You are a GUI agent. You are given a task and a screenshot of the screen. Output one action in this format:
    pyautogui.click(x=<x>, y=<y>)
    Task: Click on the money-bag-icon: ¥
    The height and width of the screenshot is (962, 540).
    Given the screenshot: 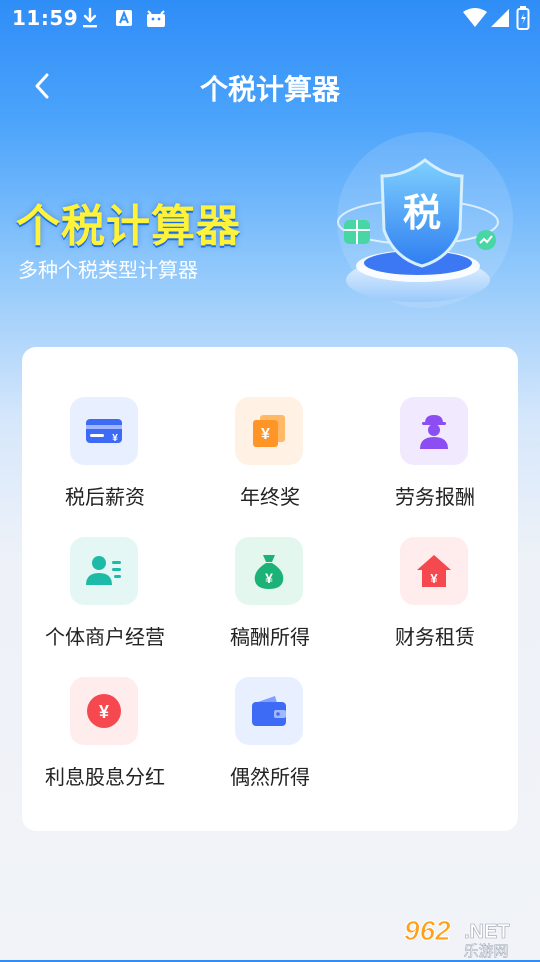 What is the action you would take?
    pyautogui.click(x=269, y=571)
    